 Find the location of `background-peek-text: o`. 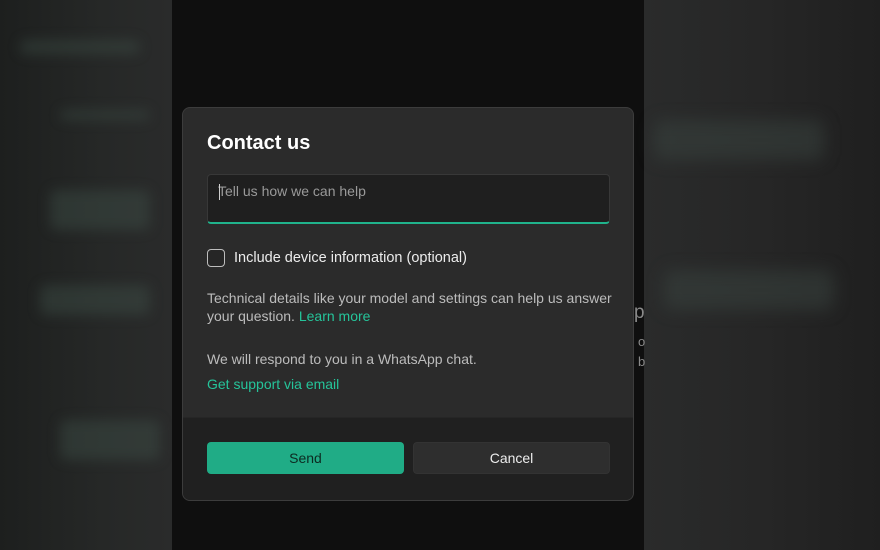

background-peek-text: o is located at coordinates (642, 341).